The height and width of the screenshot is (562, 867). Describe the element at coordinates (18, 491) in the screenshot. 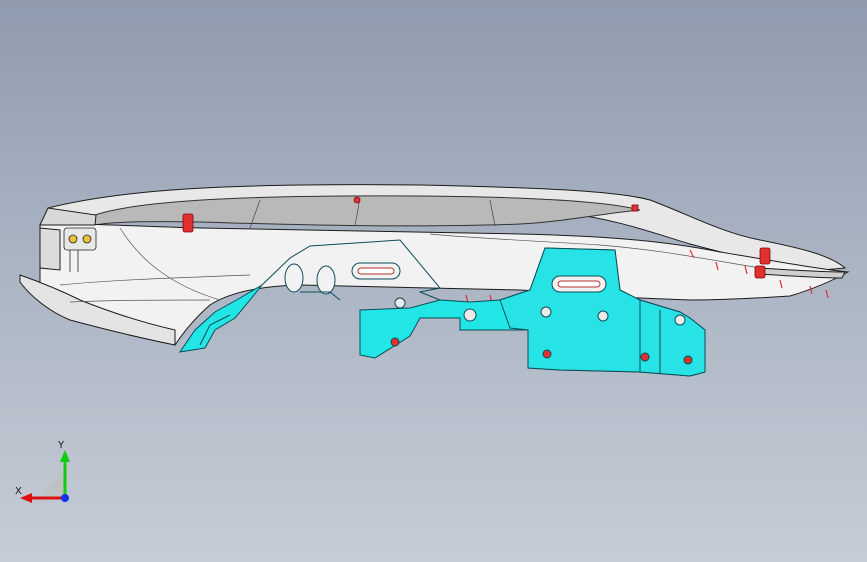

I see `x-axis-label: X` at that location.